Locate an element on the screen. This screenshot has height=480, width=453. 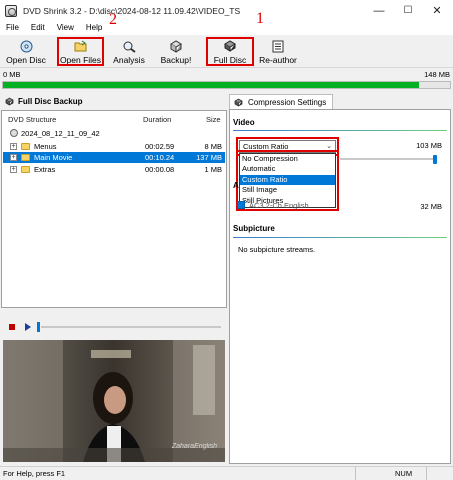
size-min-label: 0 MB is located at coordinates (12, 74).